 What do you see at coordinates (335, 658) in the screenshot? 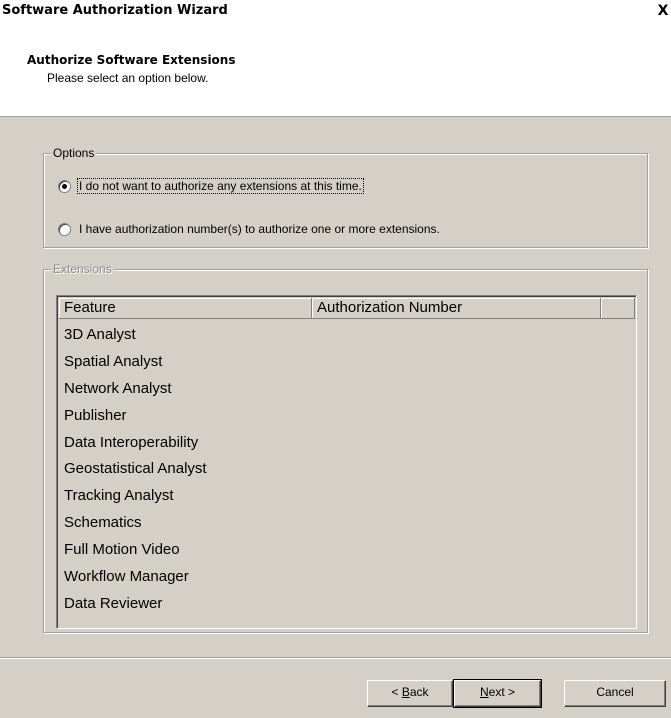
I see `footer-separator` at bounding box center [335, 658].